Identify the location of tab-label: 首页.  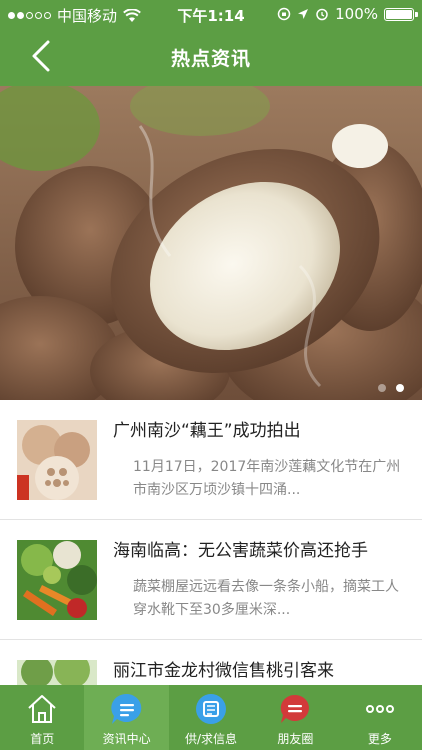
(42, 739).